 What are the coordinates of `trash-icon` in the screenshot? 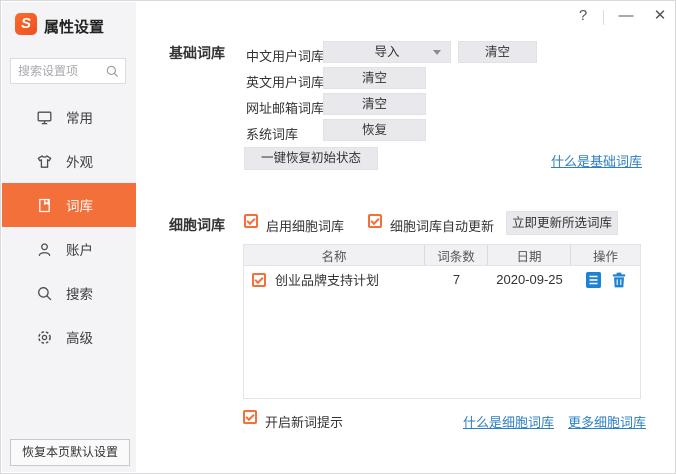 It's located at (619, 280).